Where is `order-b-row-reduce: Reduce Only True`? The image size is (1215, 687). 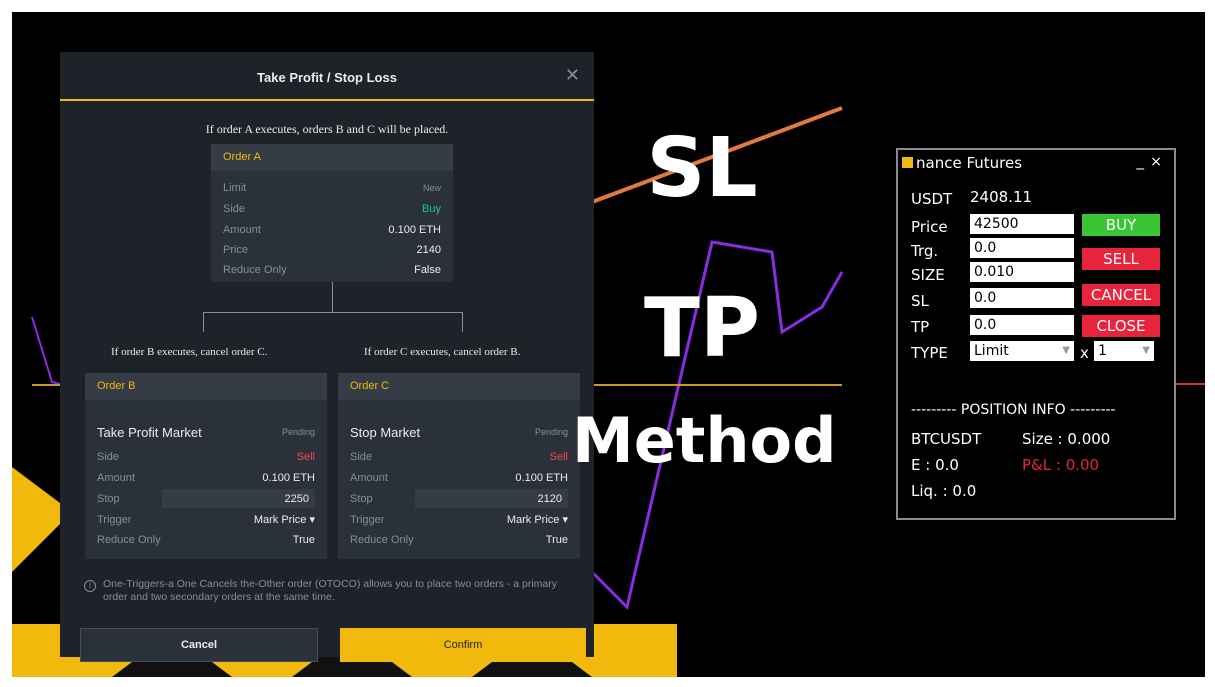 order-b-row-reduce: Reduce Only True is located at coordinates (206, 540).